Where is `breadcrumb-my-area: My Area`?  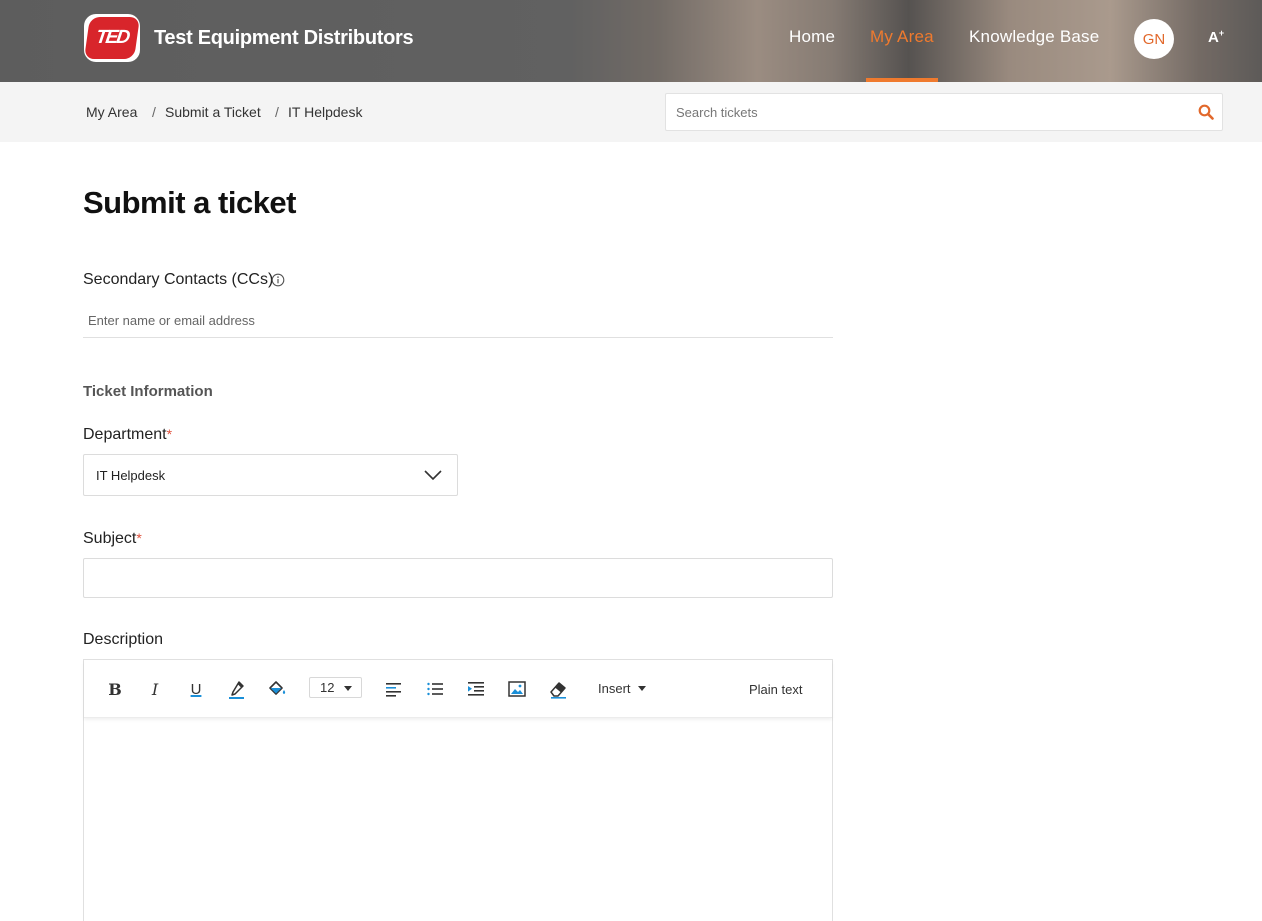 breadcrumb-my-area: My Area is located at coordinates (111, 112).